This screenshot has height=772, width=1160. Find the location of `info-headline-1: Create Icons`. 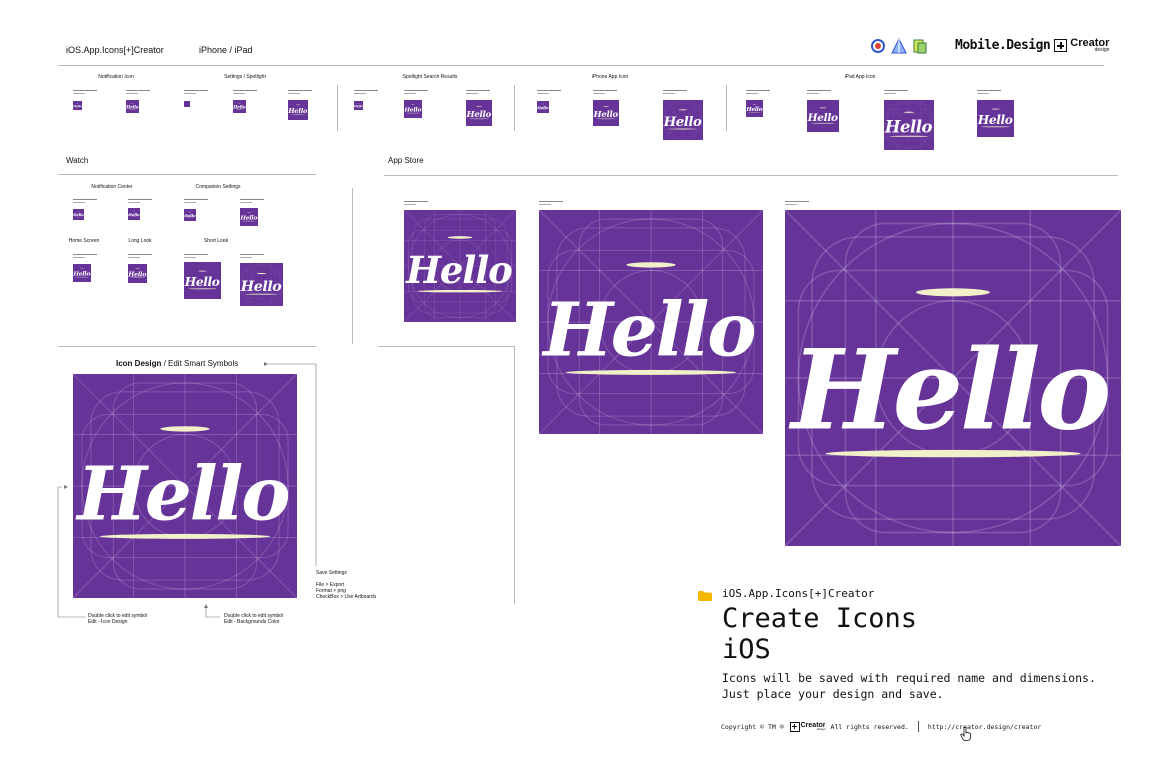

info-headline-1: Create Icons is located at coordinates (820, 618).